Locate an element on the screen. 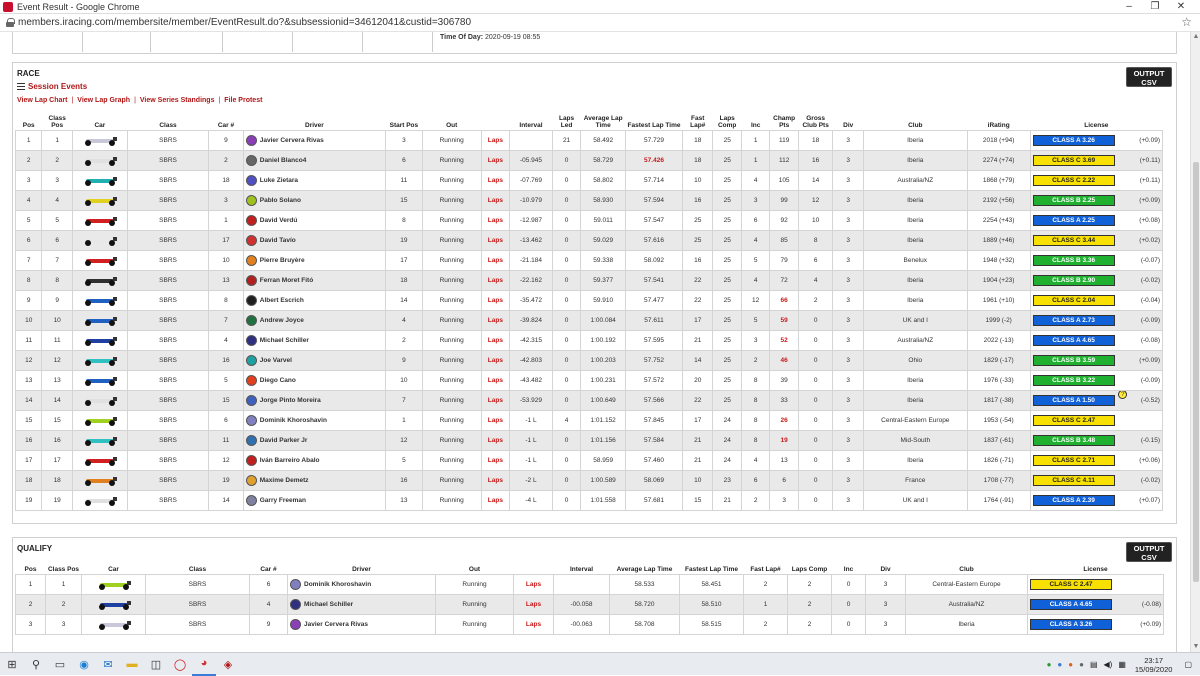 This screenshot has height=676, width=1200. view-series-standings-link: View Series Standings is located at coordinates (177, 100).